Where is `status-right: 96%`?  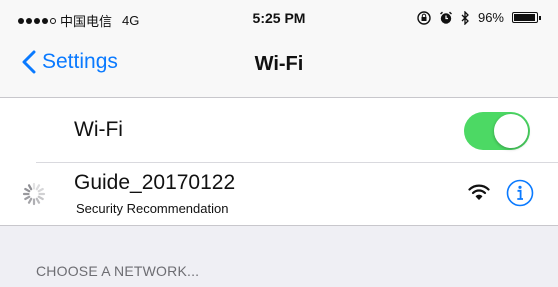 status-right: 96% is located at coordinates (479, 17).